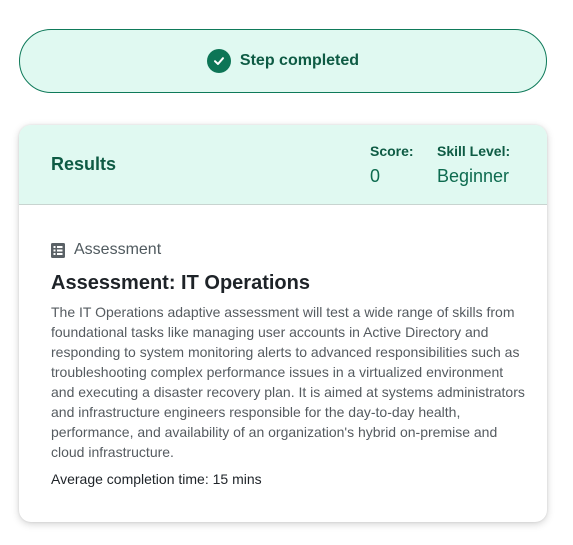  Describe the element at coordinates (473, 164) in the screenshot. I see `skill-level-stat: Skill Level: Beginner` at that location.